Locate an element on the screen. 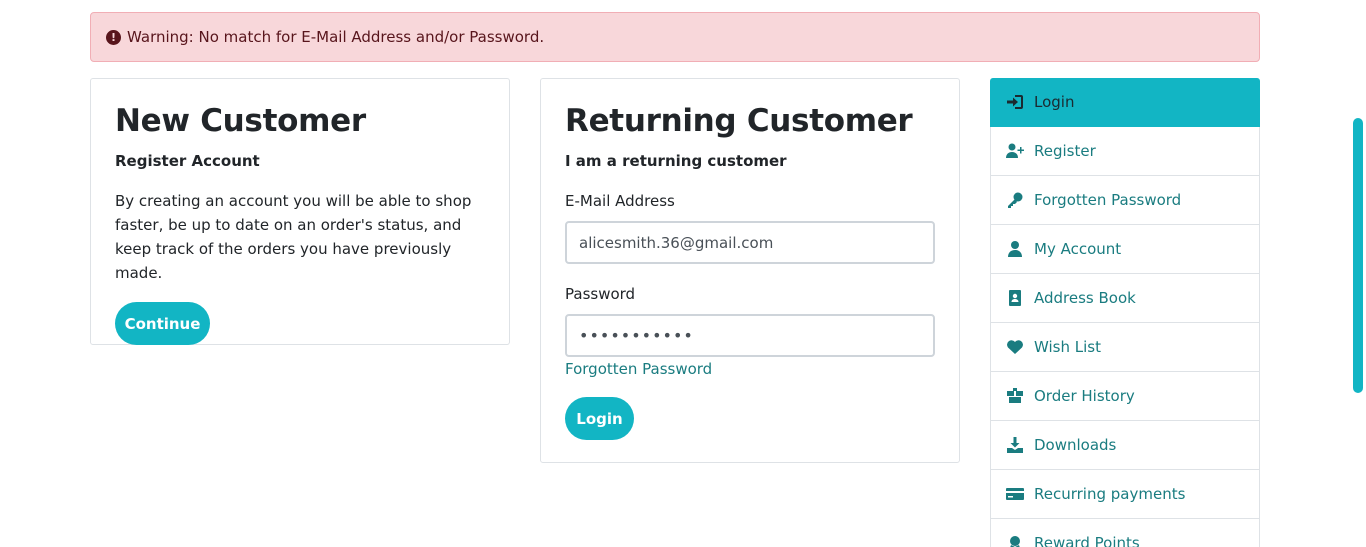  key-icon is located at coordinates (1015, 200).